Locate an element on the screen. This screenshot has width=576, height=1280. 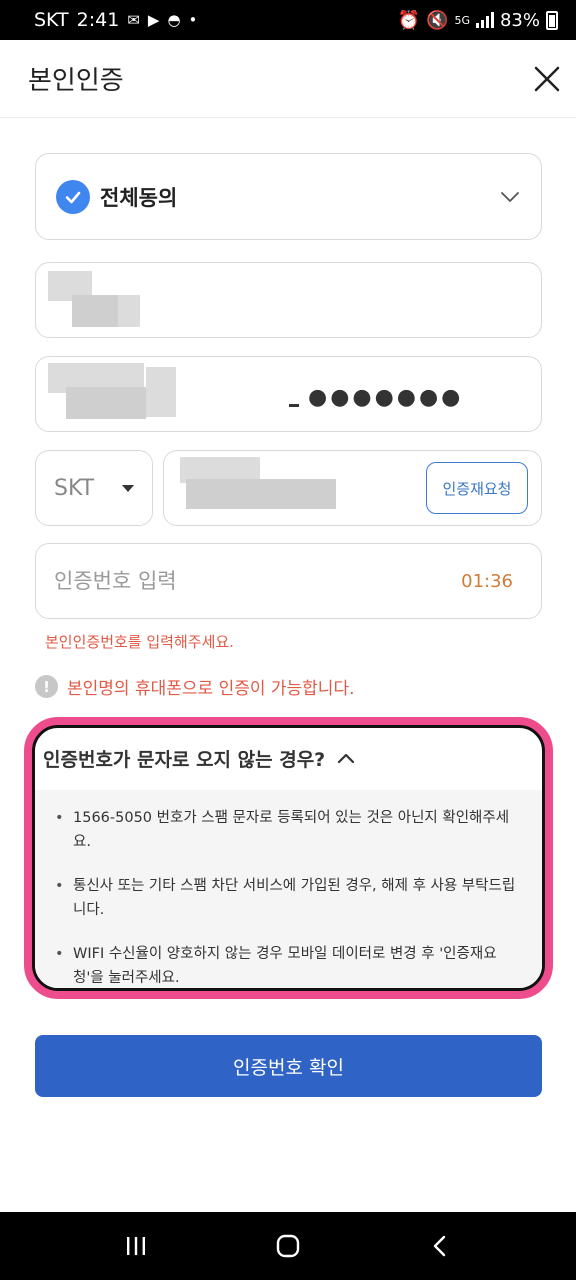
status-bar: SKT 2:41 ✉ ▶ ◓ • ⏰ 🔇 5G 83% is located at coordinates (288, 20).